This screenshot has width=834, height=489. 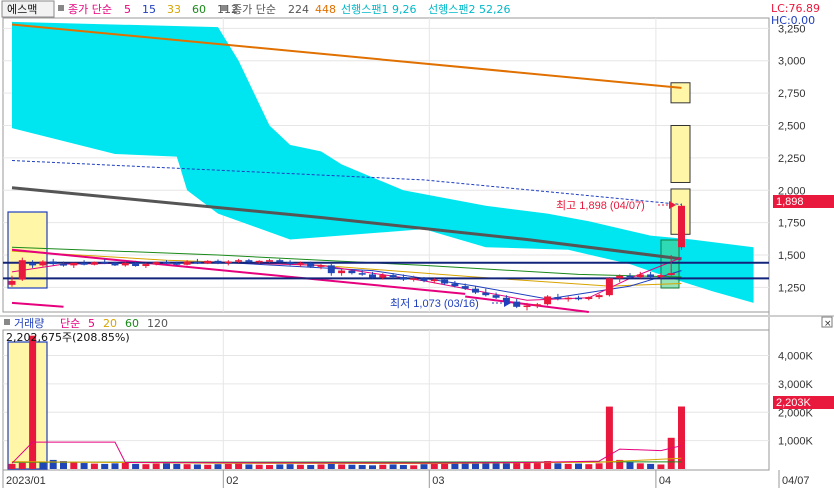 I want to click on volume-ma-label: 단순, so click(x=70, y=323).